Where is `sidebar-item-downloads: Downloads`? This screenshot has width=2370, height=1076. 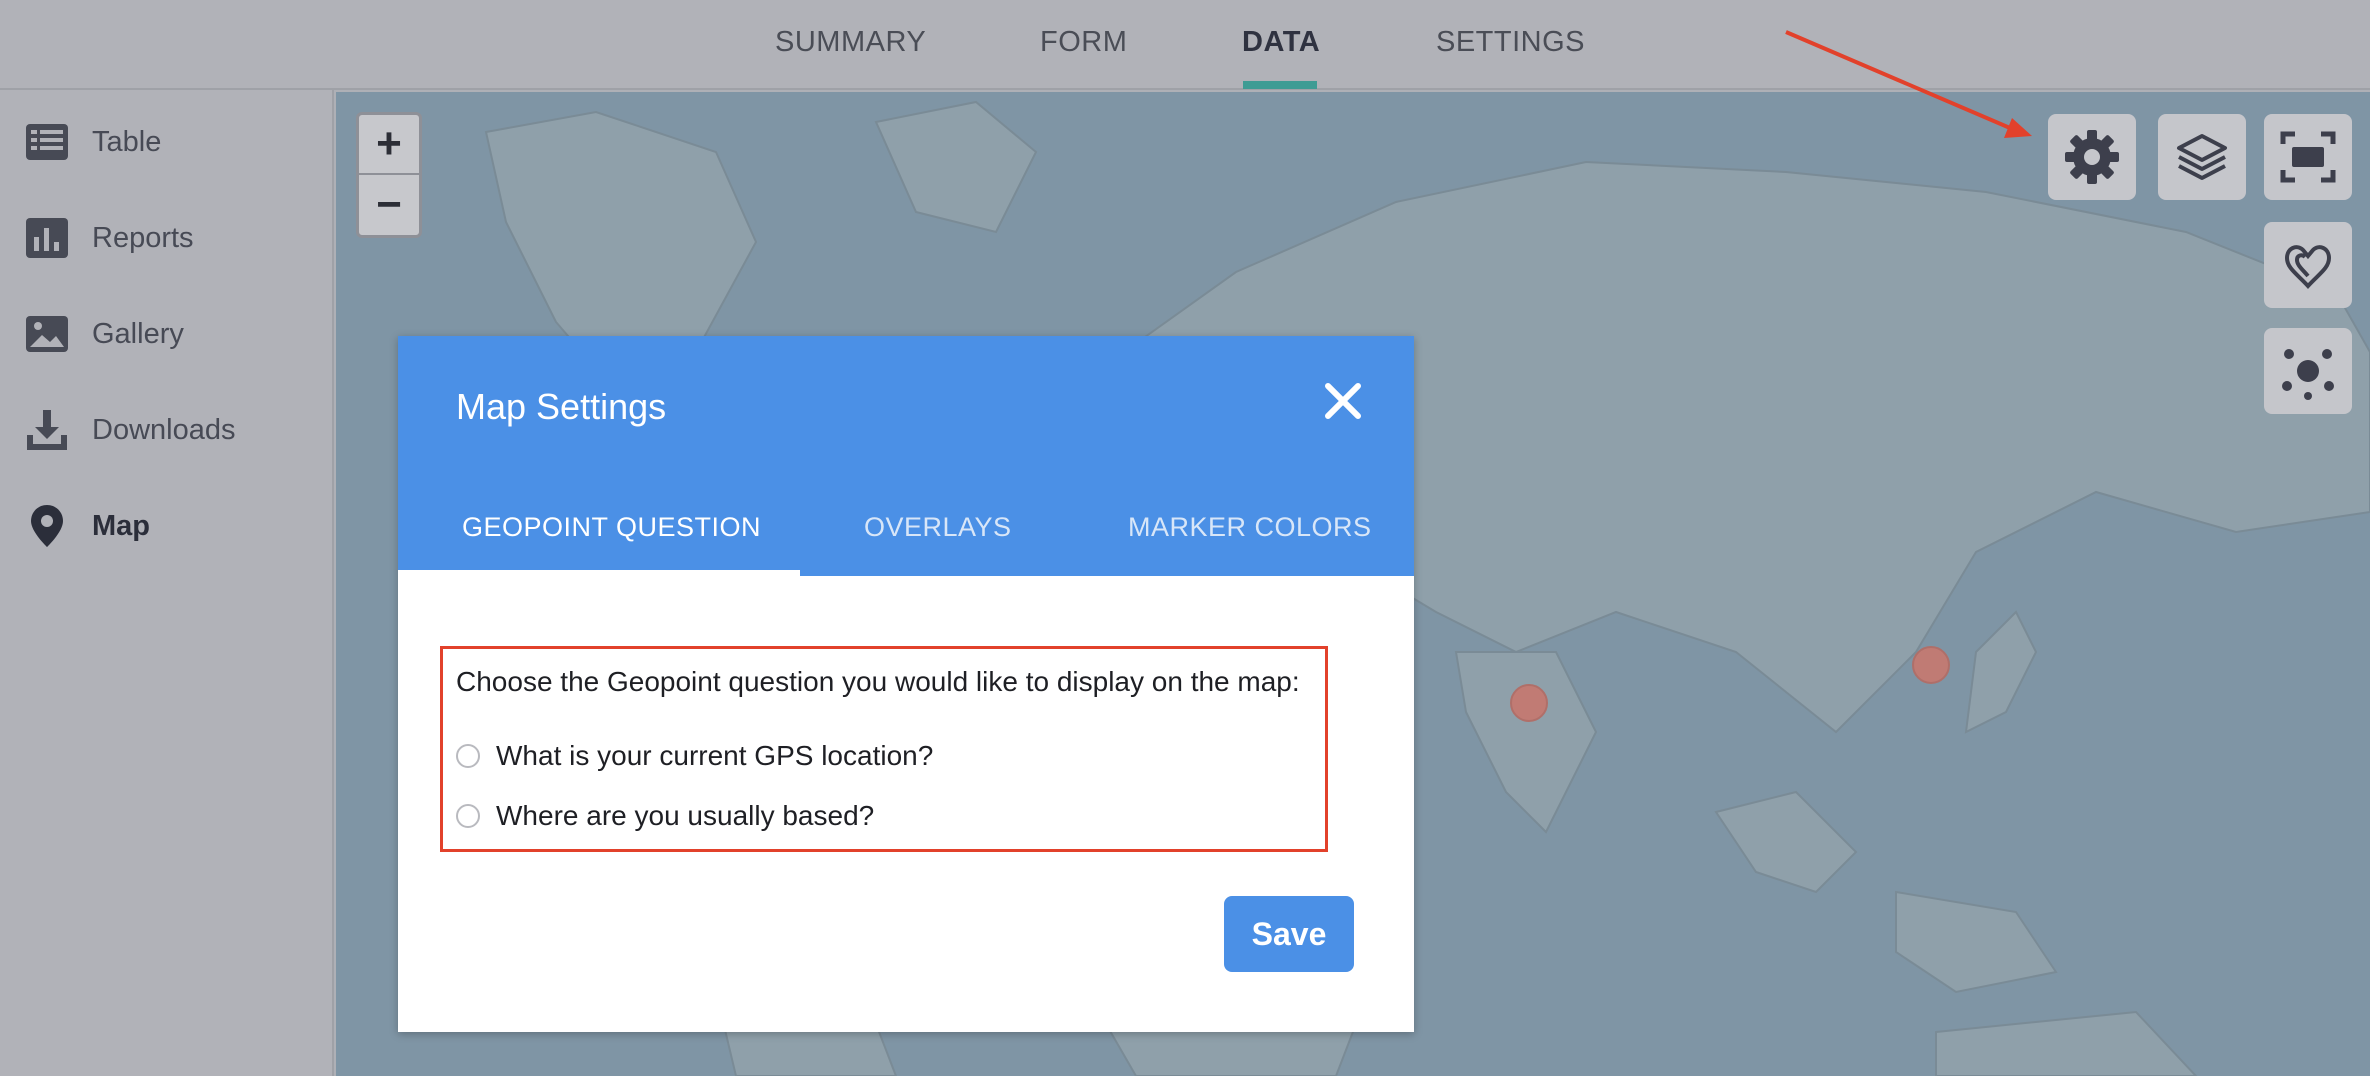 sidebar-item-downloads: Downloads is located at coordinates (169, 430).